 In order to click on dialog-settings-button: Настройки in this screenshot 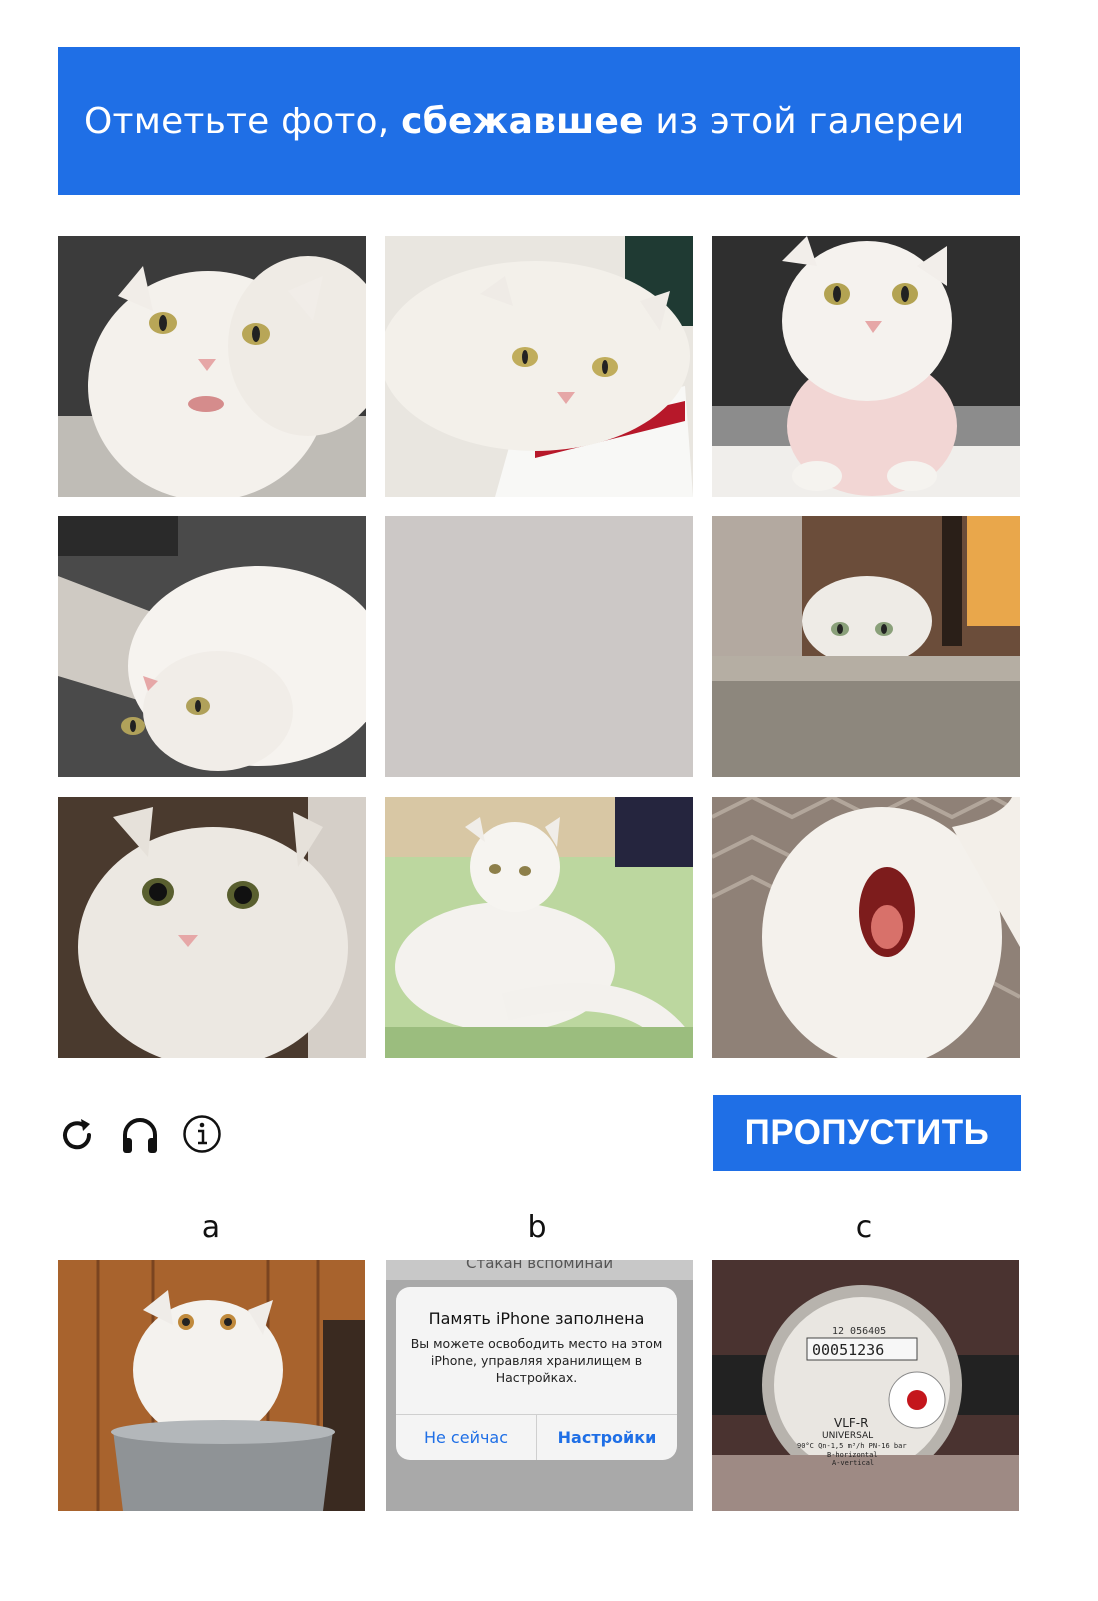, I will do `click(606, 1437)`.